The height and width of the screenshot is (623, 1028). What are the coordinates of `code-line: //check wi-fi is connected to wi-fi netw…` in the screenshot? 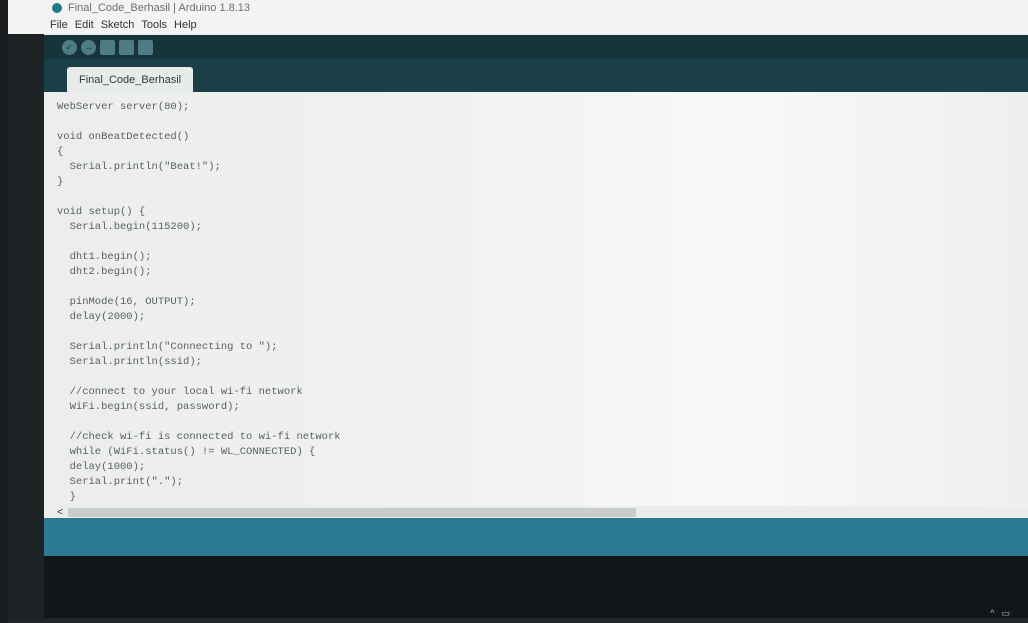 It's located at (199, 437).